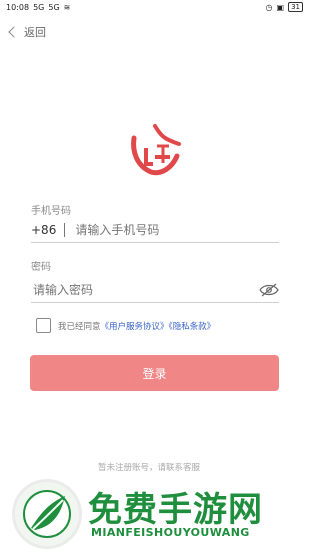 The image size is (320, 550). What do you see at coordinates (43, 325) in the screenshot?
I see `agreement-checkbox` at bounding box center [43, 325].